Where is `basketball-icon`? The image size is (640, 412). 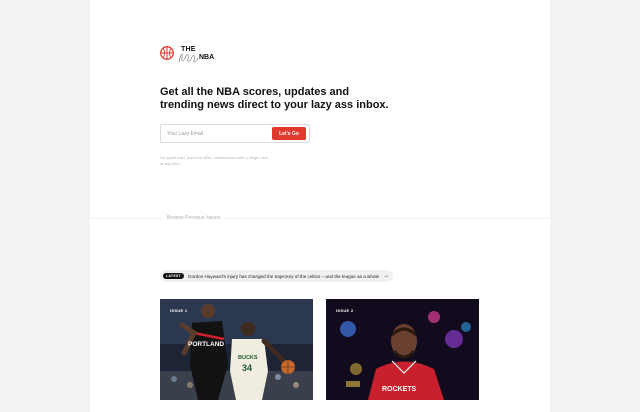 basketball-icon is located at coordinates (167, 53).